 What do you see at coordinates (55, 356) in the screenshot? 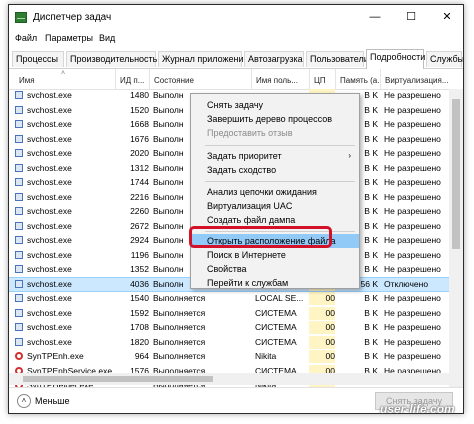
I see `cell-name: SynTPEnh.exe` at bounding box center [55, 356].